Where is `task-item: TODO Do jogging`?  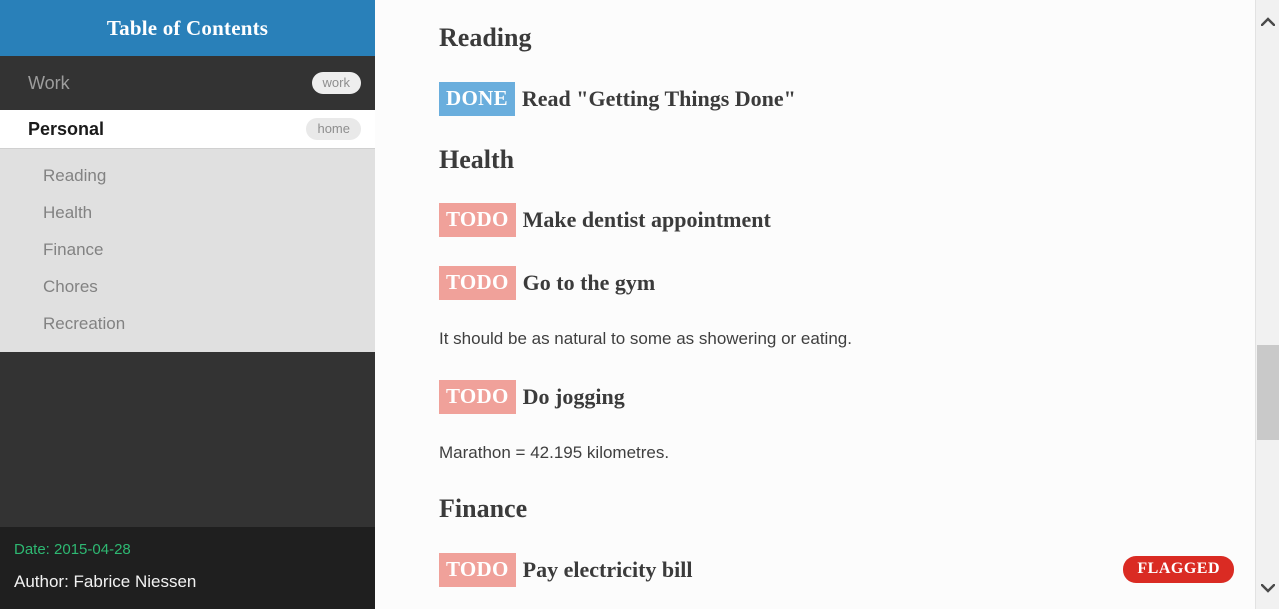
task-item: TODO Do jogging is located at coordinates (847, 397).